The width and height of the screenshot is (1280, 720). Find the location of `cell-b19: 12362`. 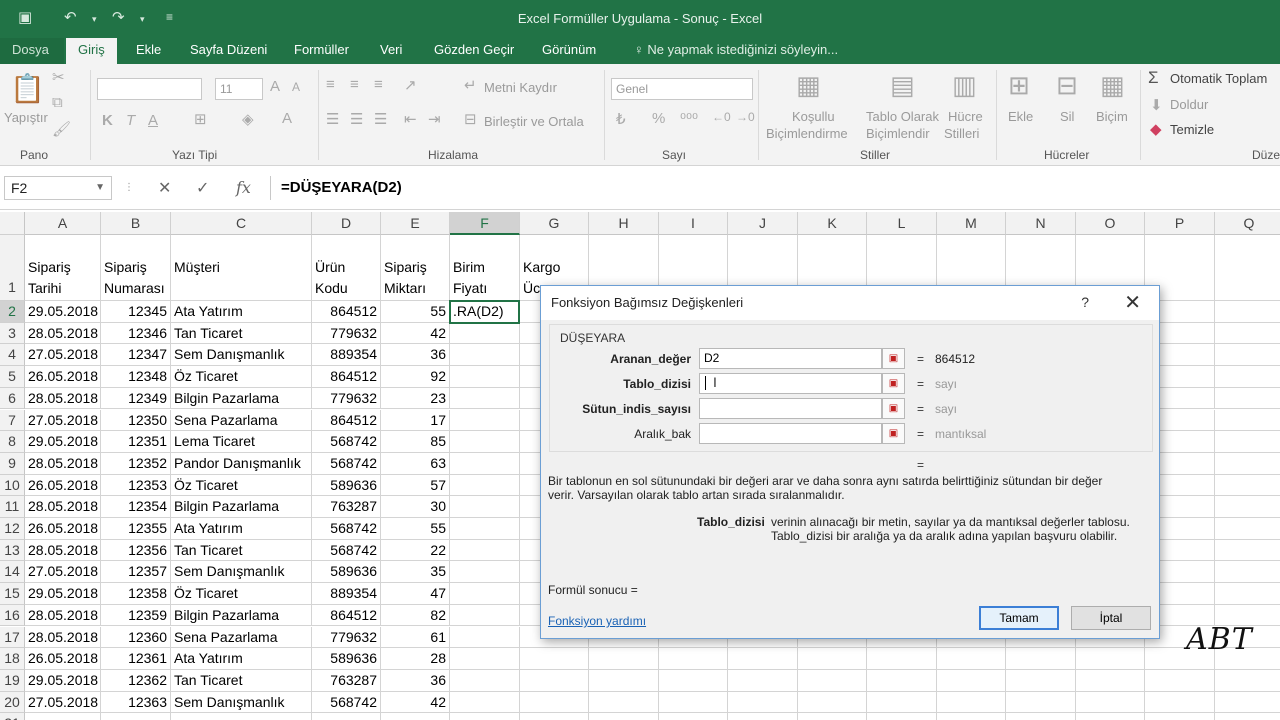

cell-b19: 12362 is located at coordinates (136, 680).